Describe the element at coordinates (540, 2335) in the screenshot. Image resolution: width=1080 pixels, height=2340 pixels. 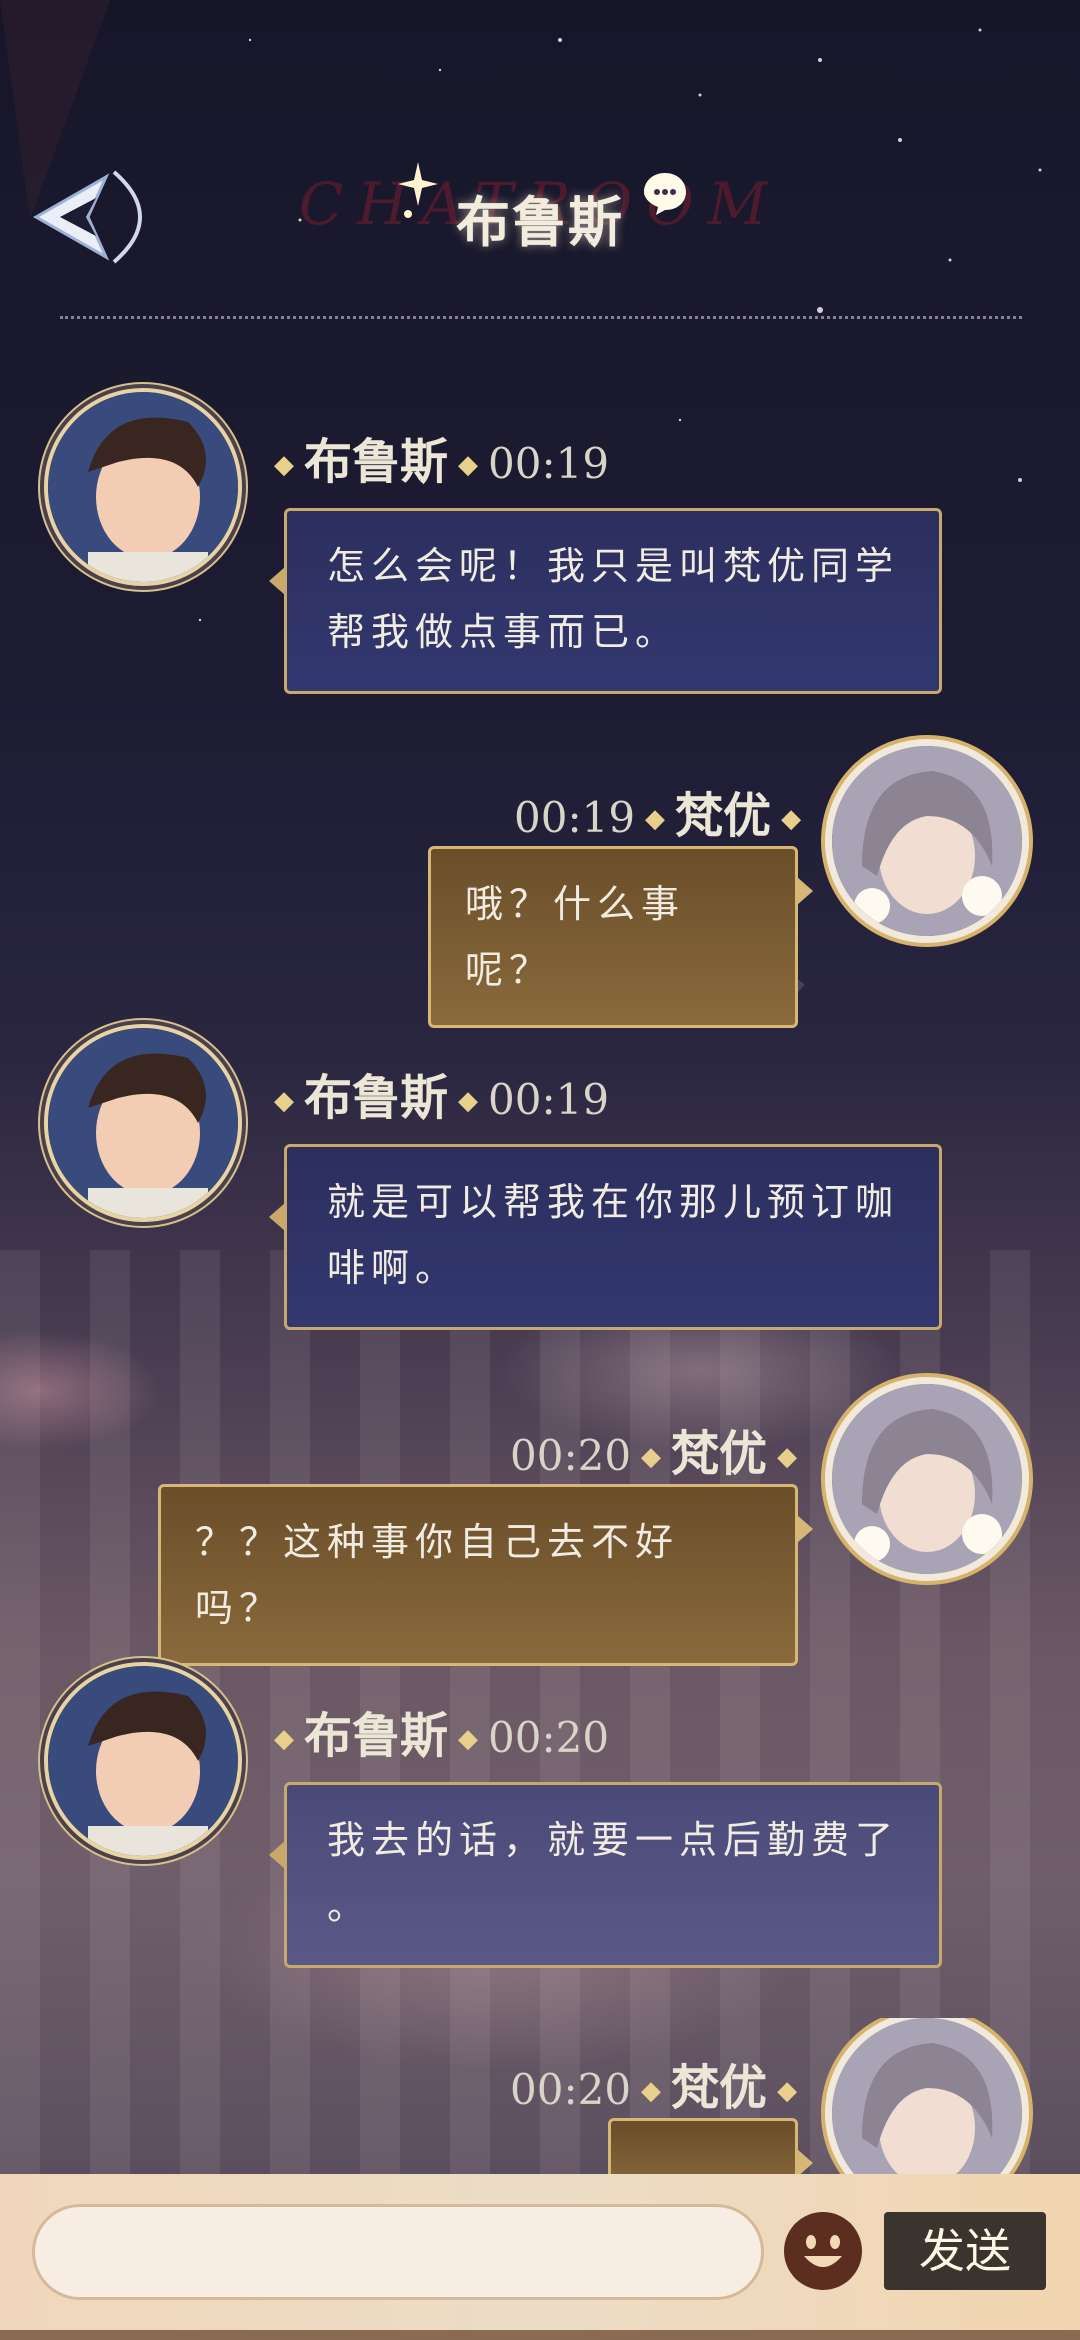
I see `bottom-edge` at that location.